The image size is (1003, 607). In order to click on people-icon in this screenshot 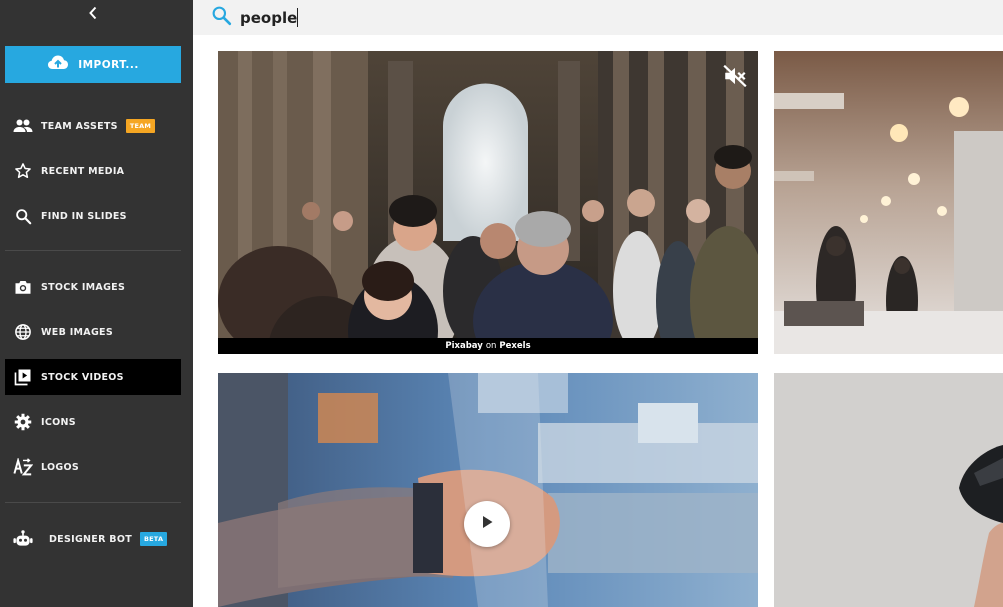, I will do `click(23, 126)`.